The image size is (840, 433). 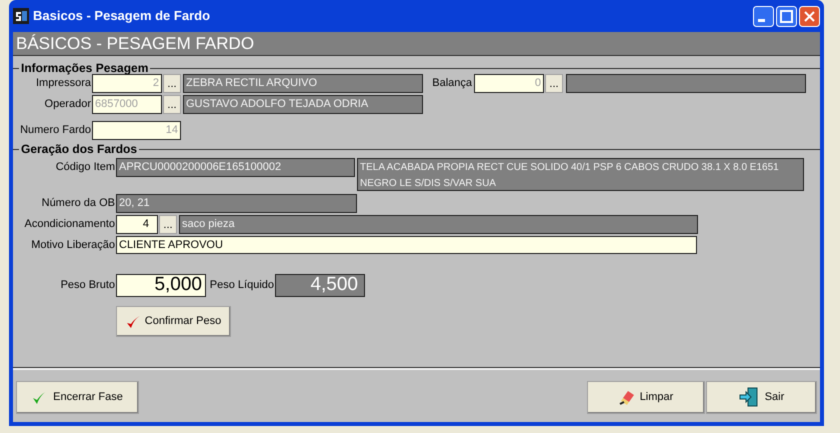 What do you see at coordinates (748, 397) in the screenshot?
I see `exit-door-icon` at bounding box center [748, 397].